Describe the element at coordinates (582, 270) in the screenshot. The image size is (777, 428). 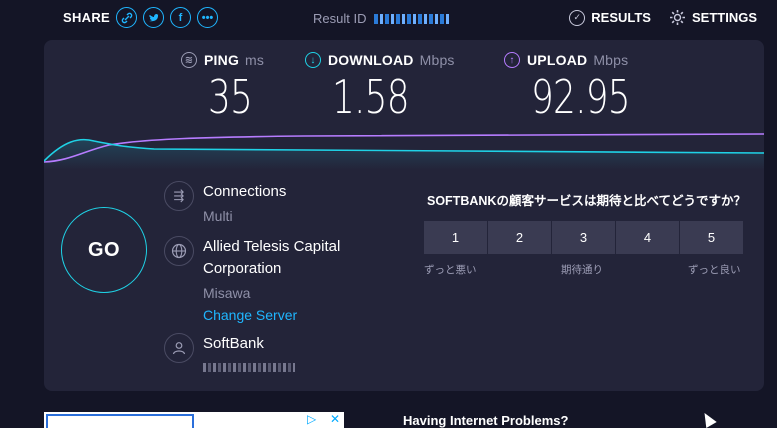
I see `rating-mid-label: 期待通り` at that location.